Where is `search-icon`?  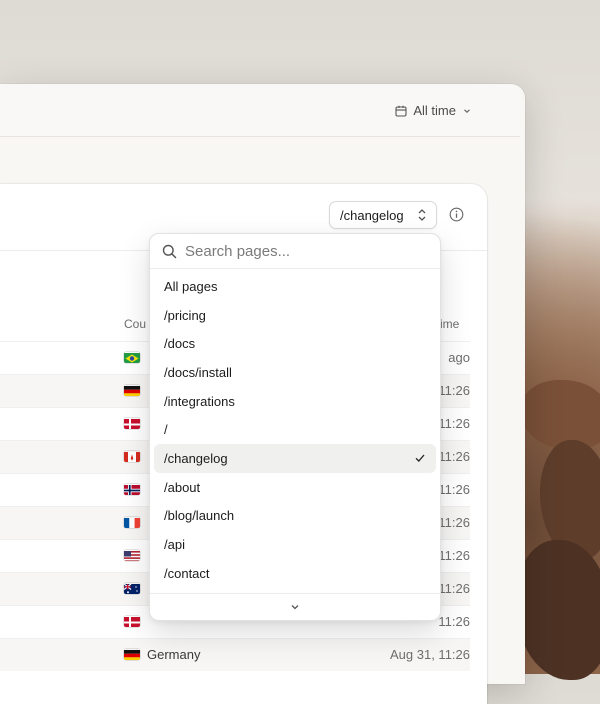 search-icon is located at coordinates (169, 251).